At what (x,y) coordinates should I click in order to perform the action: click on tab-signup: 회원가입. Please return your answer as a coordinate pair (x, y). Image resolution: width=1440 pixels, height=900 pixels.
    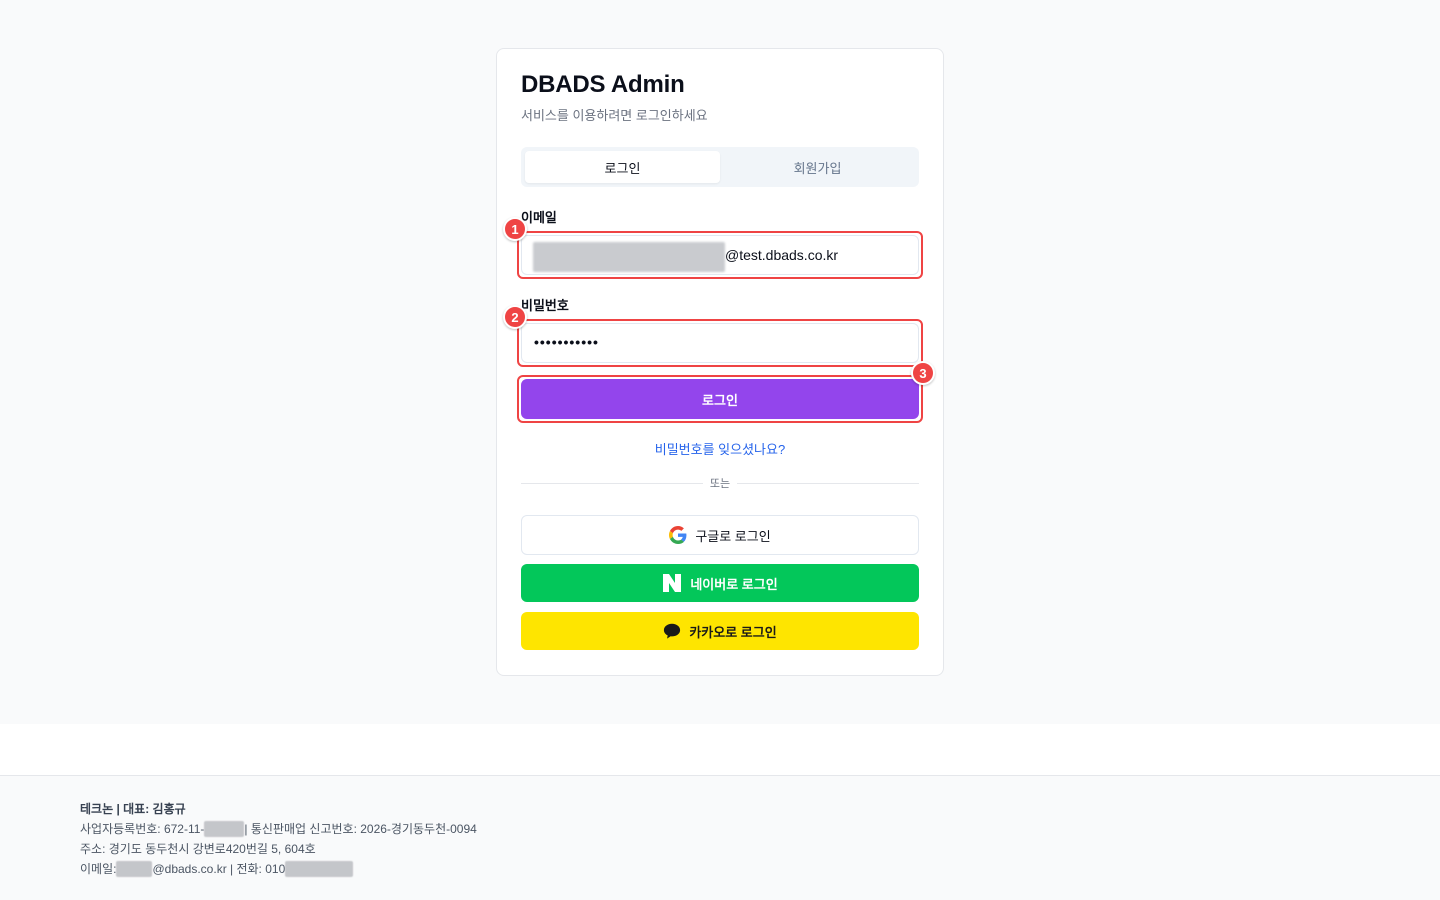
    Looking at the image, I should click on (817, 167).